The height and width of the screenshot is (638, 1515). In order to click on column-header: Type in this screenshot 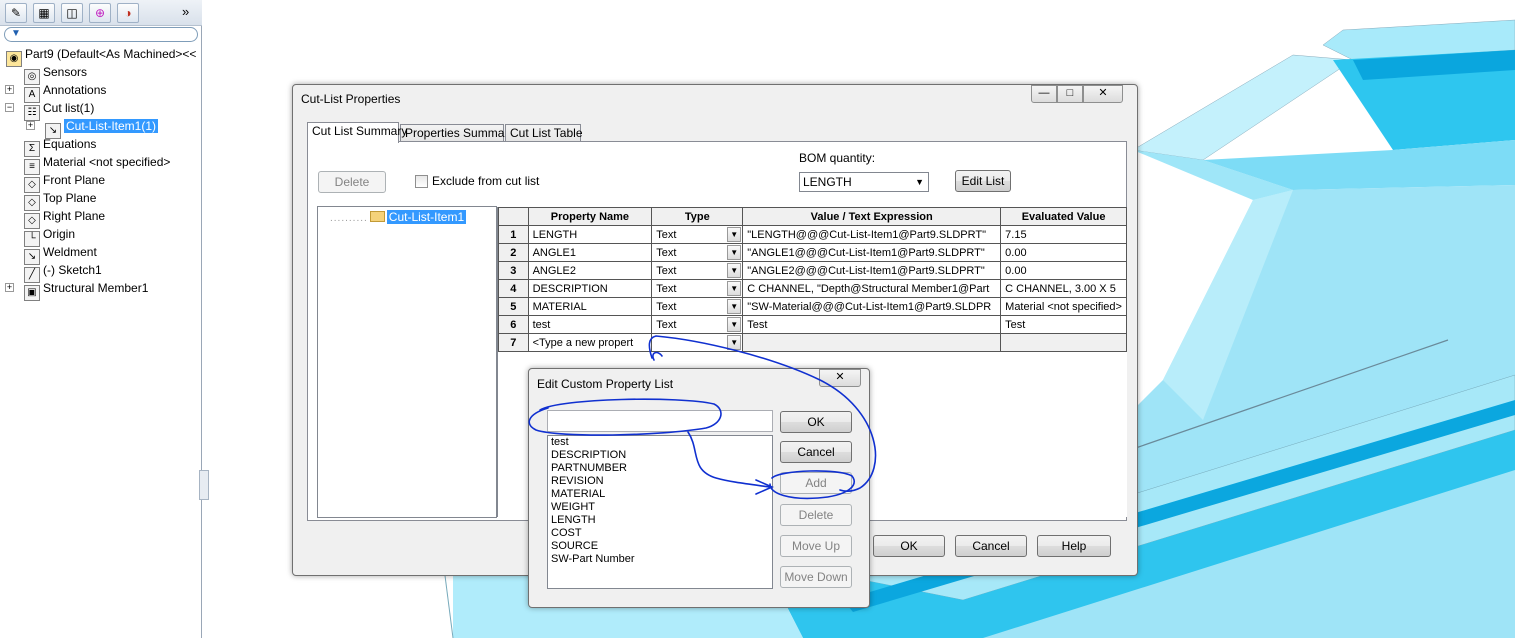, I will do `click(697, 216)`.